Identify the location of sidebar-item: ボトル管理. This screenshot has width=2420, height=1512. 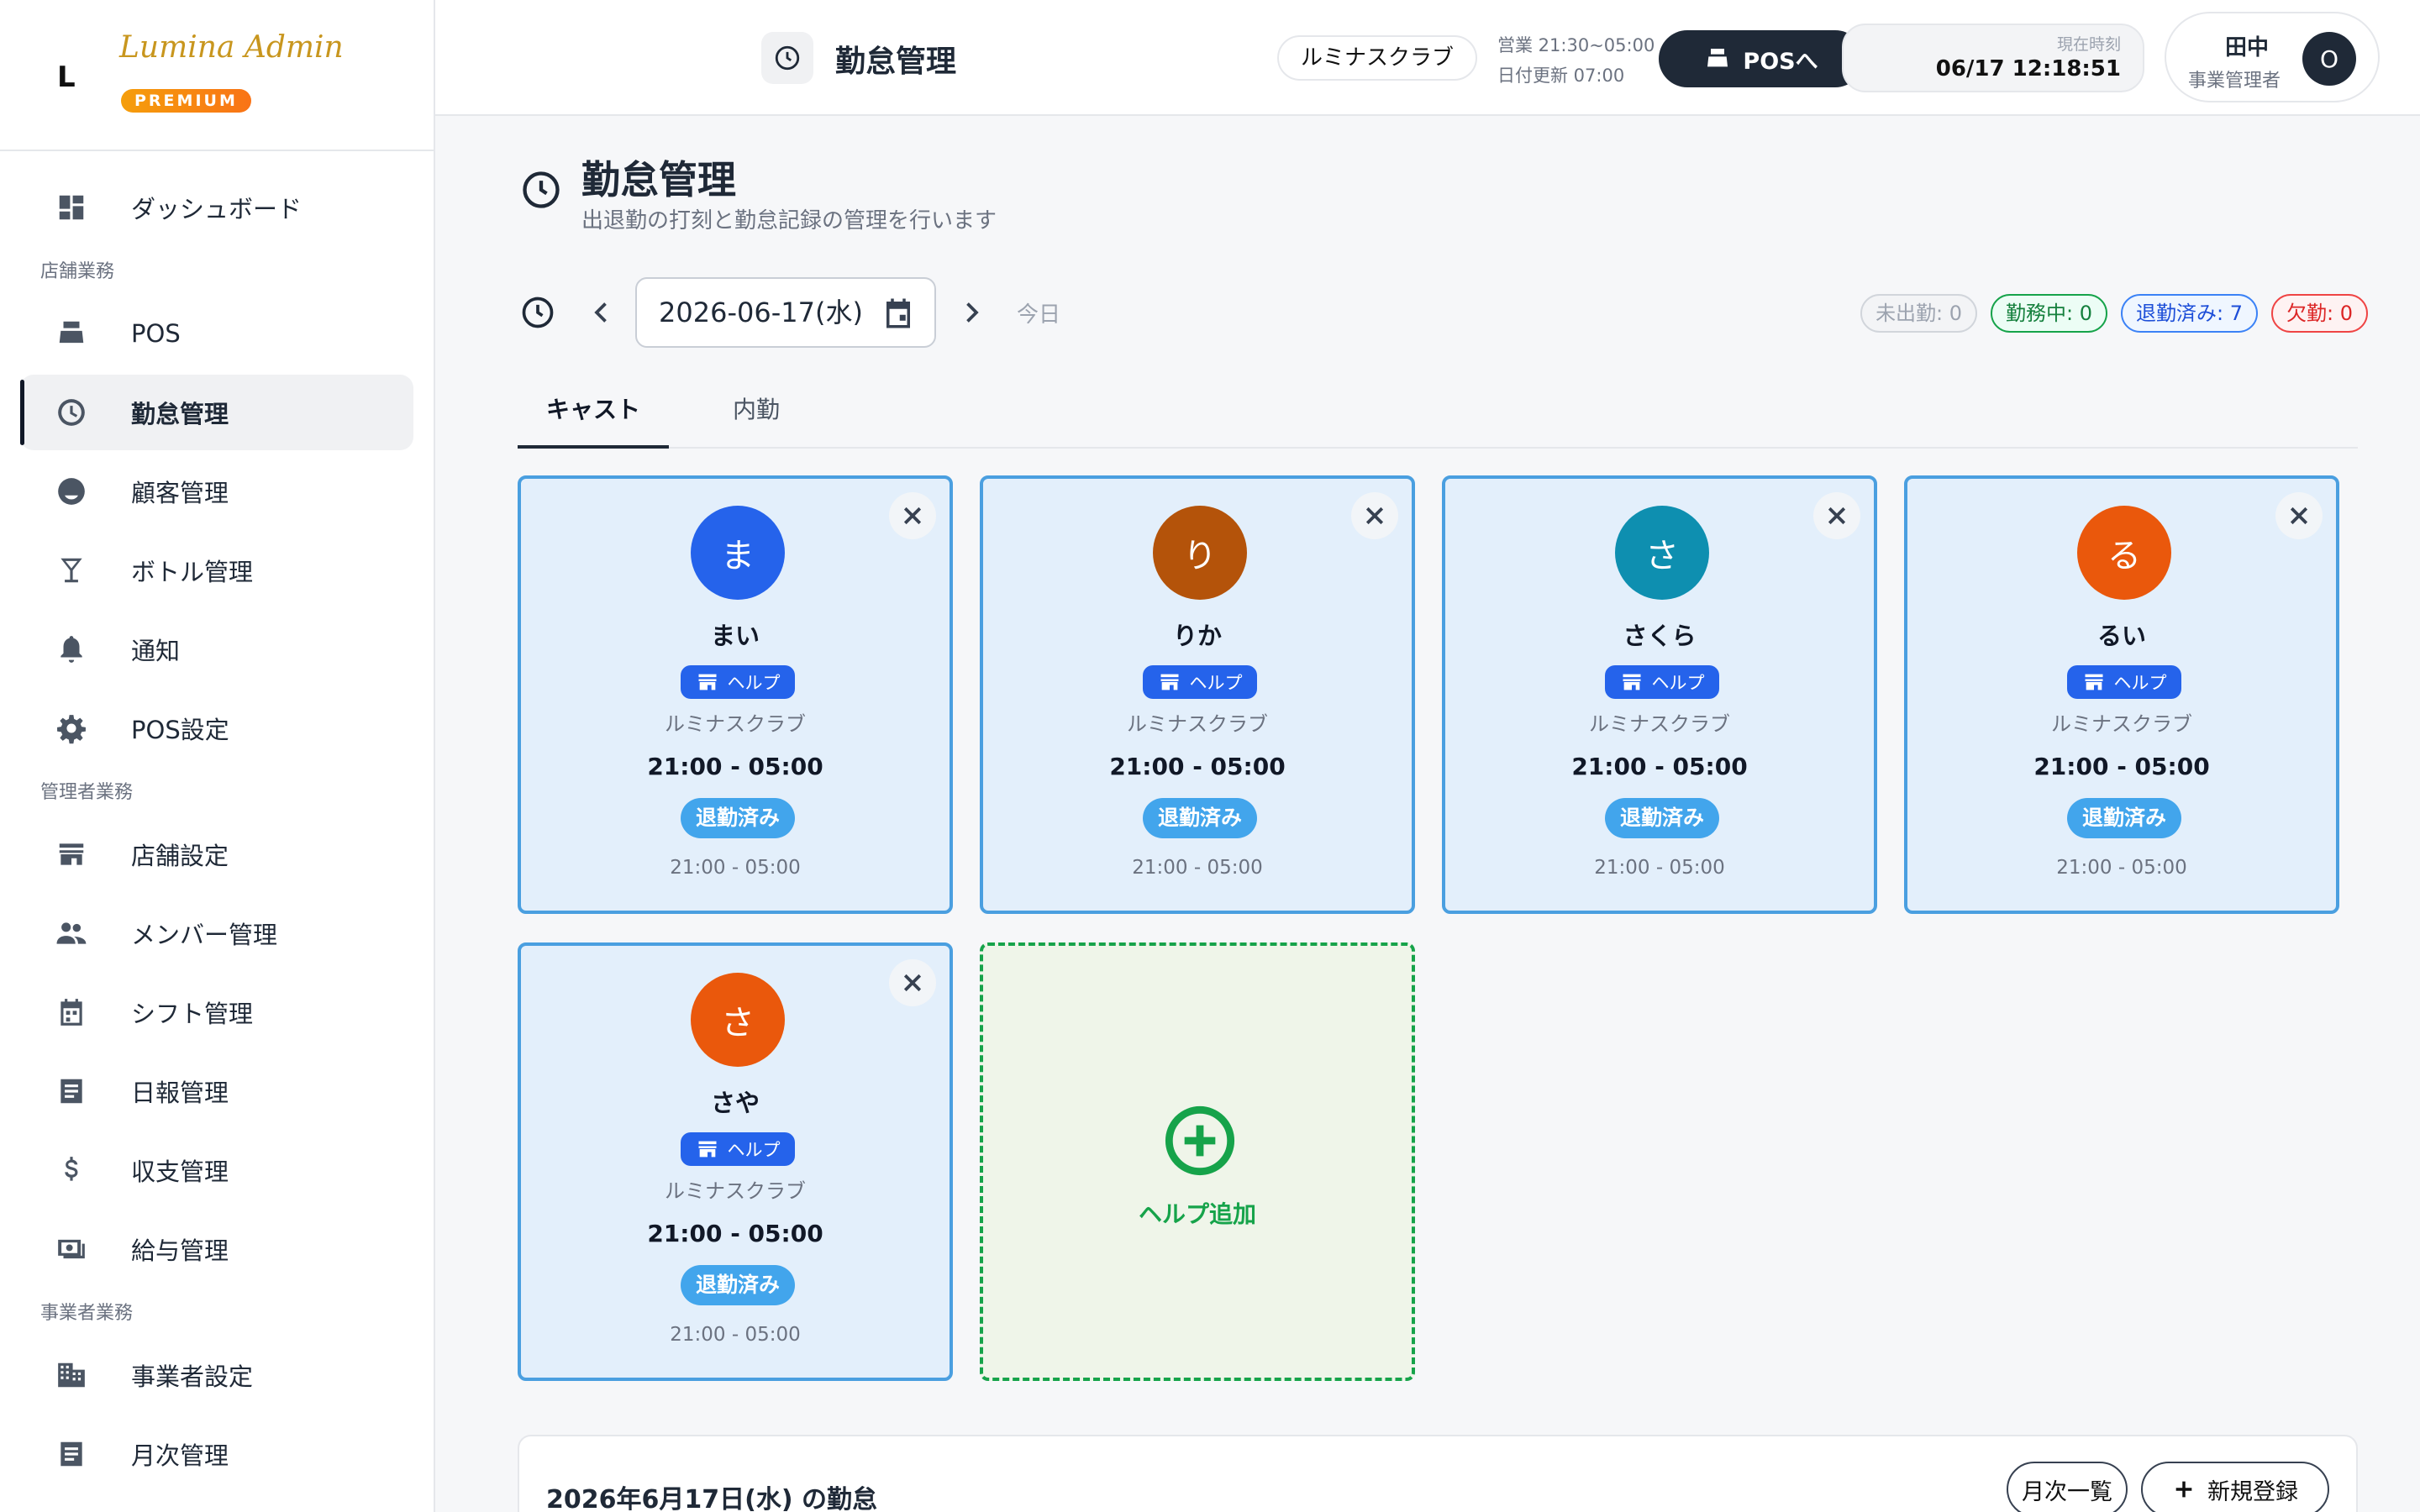
(217, 570).